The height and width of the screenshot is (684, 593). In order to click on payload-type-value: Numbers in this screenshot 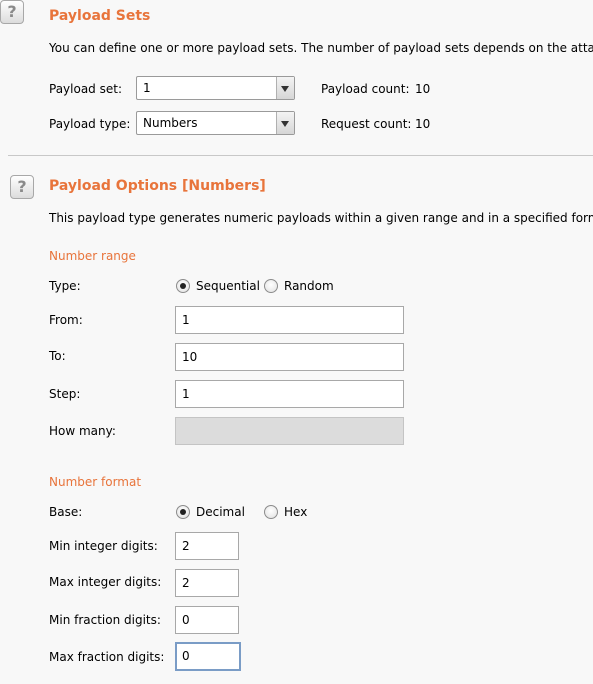, I will do `click(170, 123)`.